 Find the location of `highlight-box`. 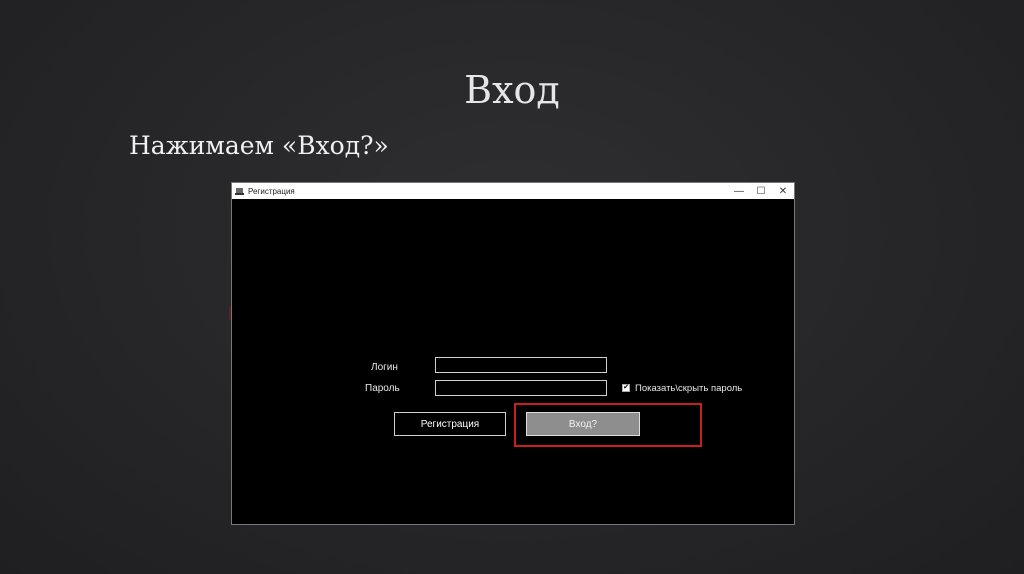

highlight-box is located at coordinates (608, 425).